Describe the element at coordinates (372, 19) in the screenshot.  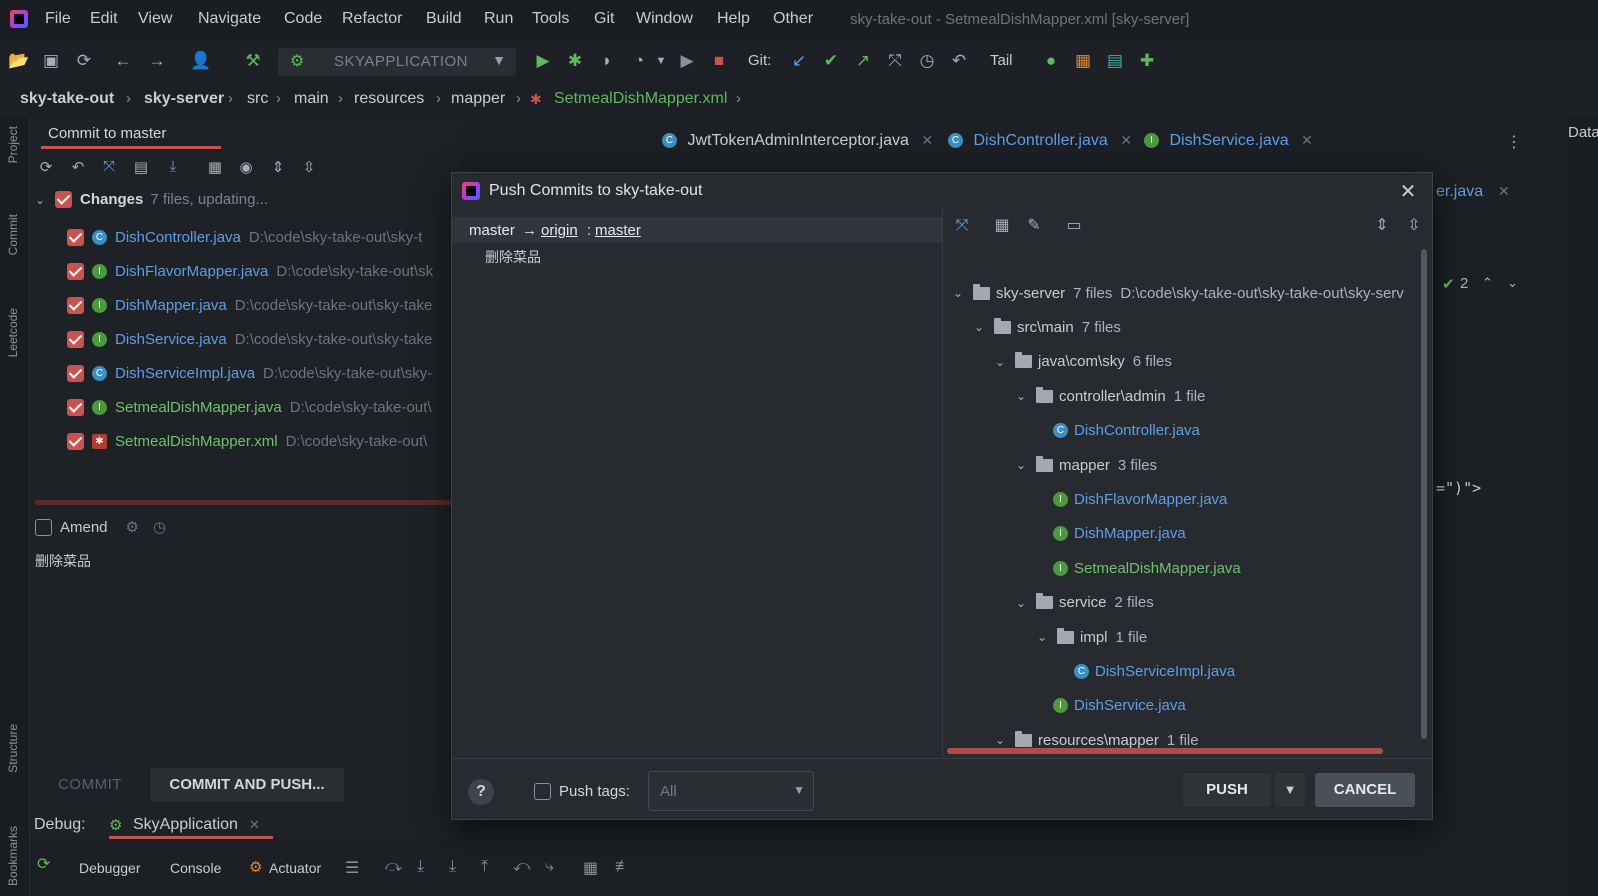
I see `menu-refactor: Refactor` at that location.